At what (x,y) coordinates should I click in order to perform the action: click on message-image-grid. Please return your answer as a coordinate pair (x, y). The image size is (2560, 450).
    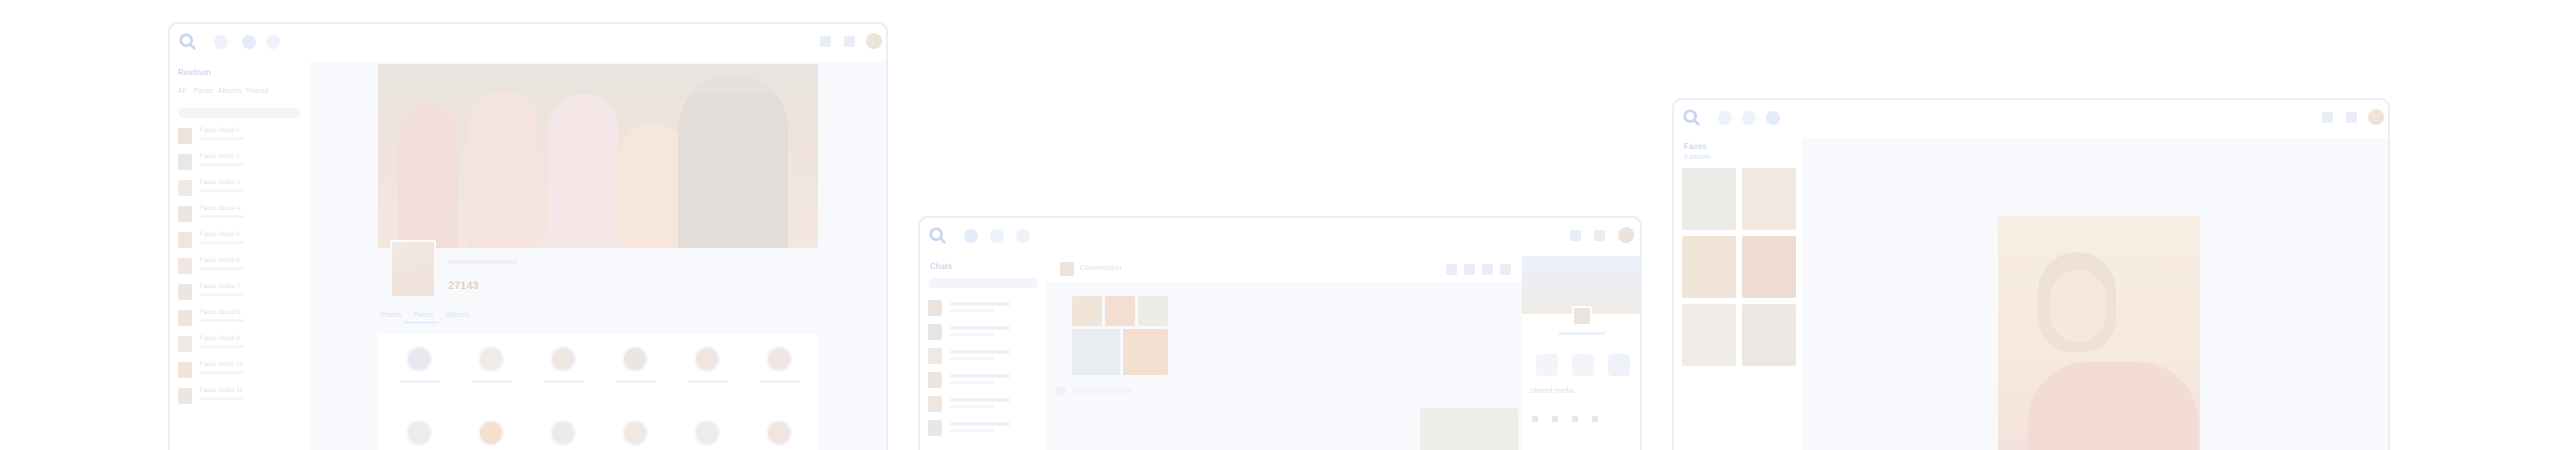
    Looking at the image, I should click on (1122, 337).